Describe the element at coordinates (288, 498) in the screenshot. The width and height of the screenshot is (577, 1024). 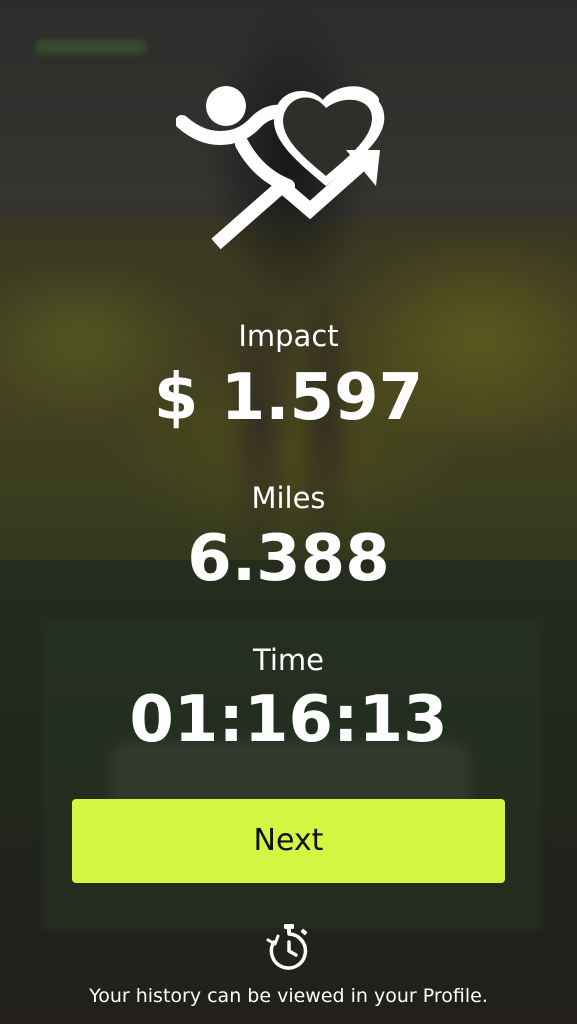
I see `miles-label: Miles` at that location.